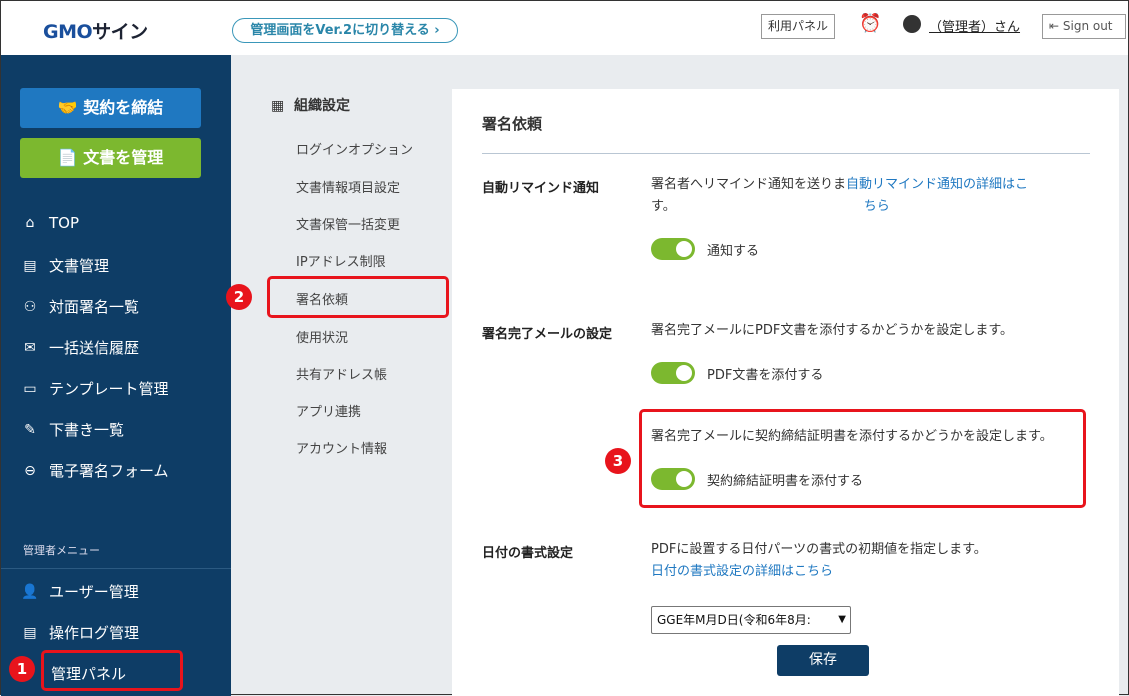  What do you see at coordinates (80, 632) in the screenshot?
I see `nav-logs: ▤ 操作ログ管理` at bounding box center [80, 632].